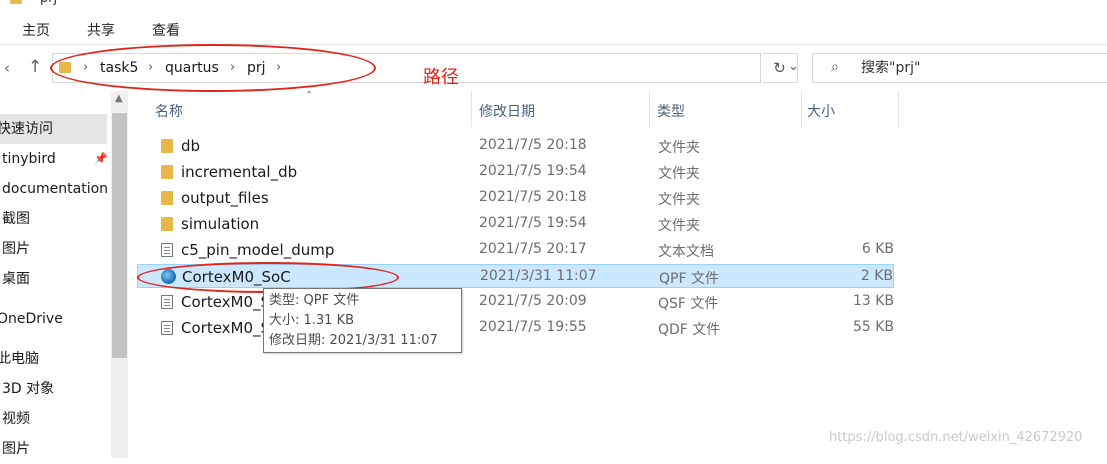 This screenshot has height=464, width=1107. Describe the element at coordinates (873, 301) in the screenshot. I see `file-size: 13 KB` at that location.